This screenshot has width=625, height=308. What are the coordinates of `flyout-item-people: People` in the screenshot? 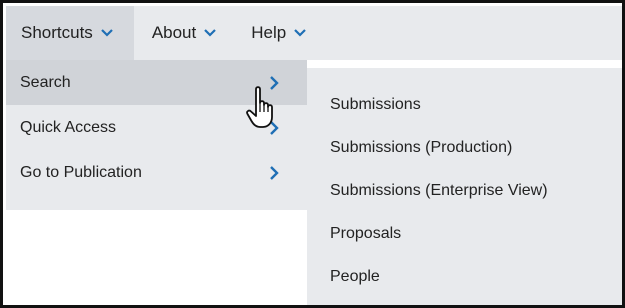 It's located at (464, 276).